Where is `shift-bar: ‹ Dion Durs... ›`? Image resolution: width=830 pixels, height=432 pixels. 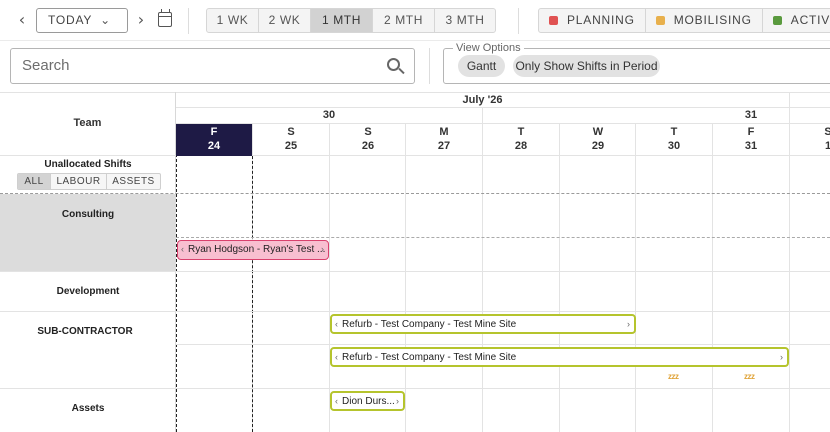 shift-bar: ‹ Dion Durs... › is located at coordinates (367, 401).